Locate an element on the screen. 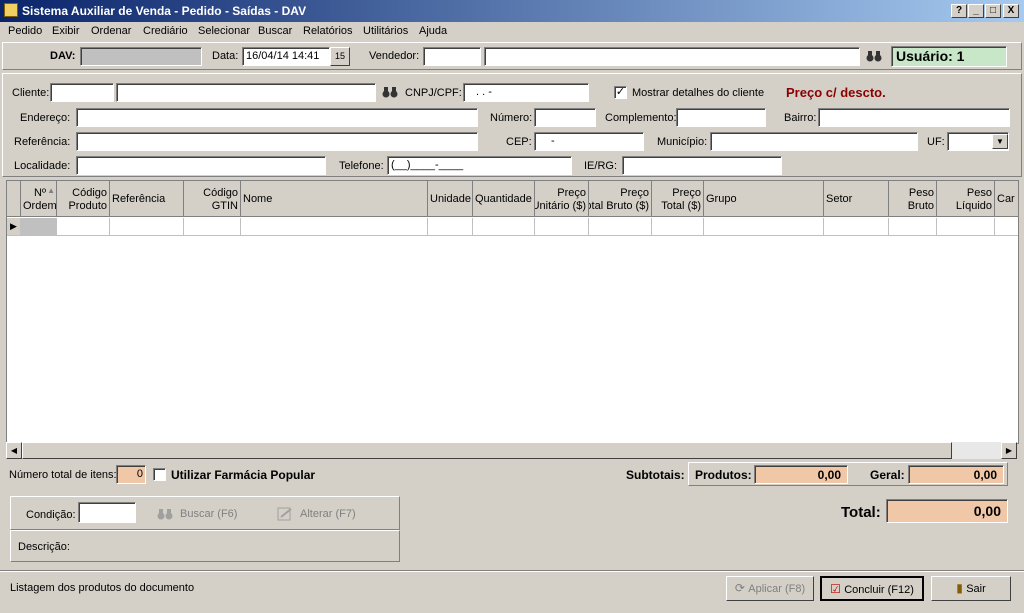 This screenshot has height=613, width=1024. app-icon is located at coordinates (11, 10).